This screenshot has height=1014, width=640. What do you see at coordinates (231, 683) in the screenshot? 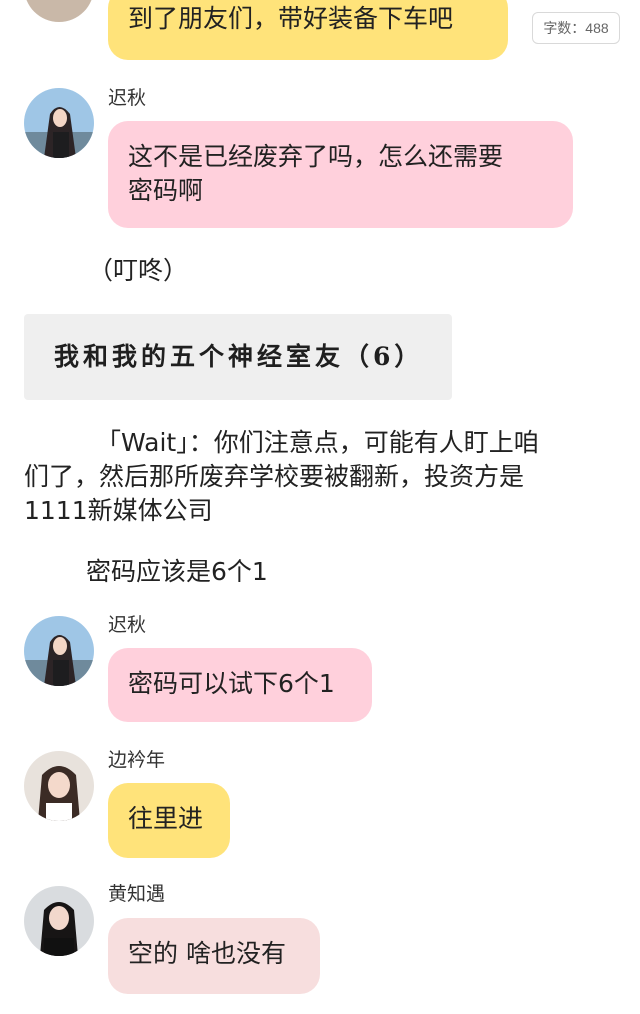
I see `message-text: 密码可以试下6个1` at bounding box center [231, 683].